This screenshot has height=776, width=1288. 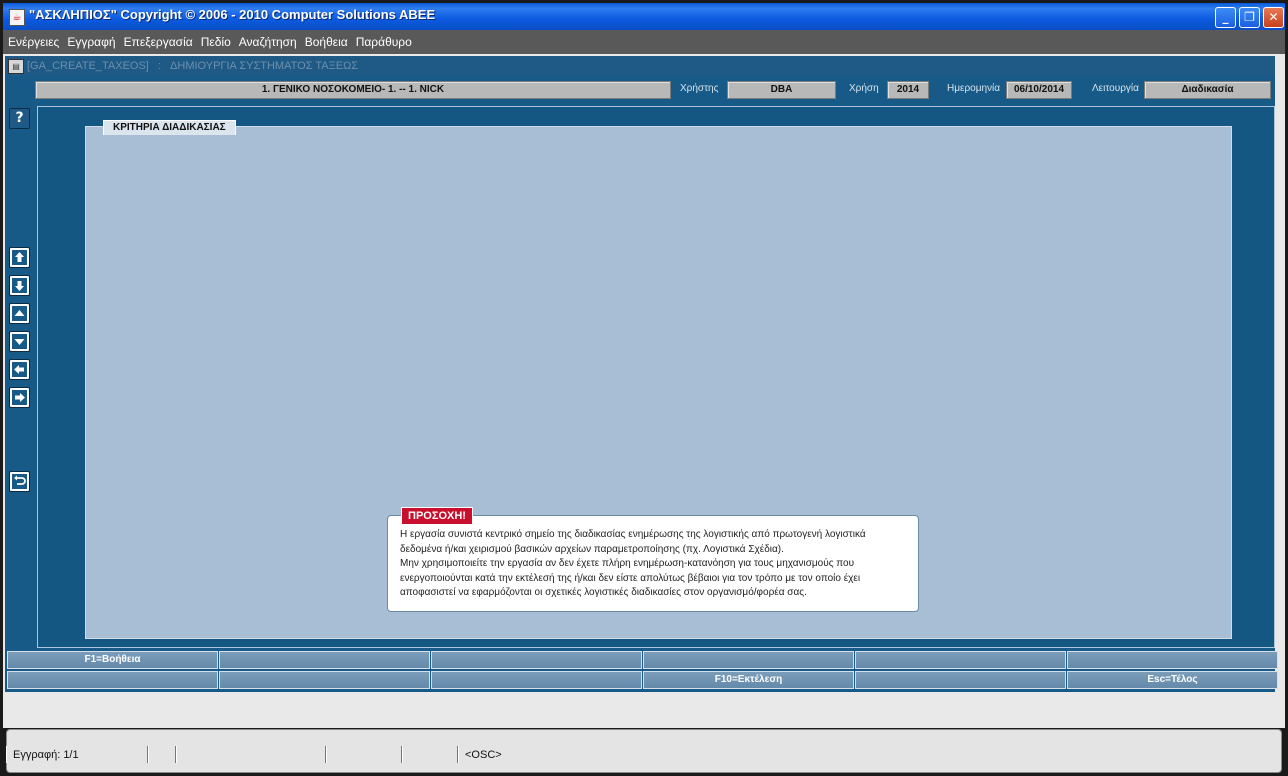 What do you see at coordinates (169, 127) in the screenshot?
I see `criteria-tab: ΚΡΙΤΗΡΙΑ ΔΙΑΔΙΚΑΣΙΑΣ` at bounding box center [169, 127].